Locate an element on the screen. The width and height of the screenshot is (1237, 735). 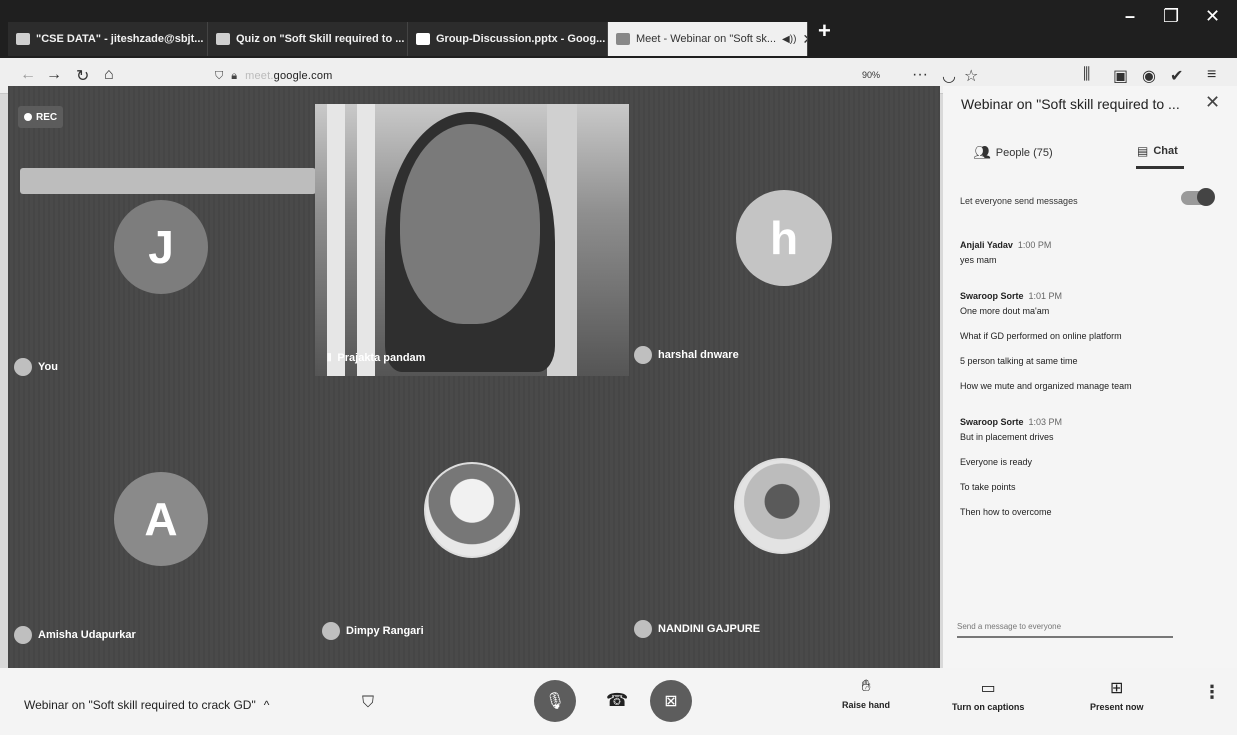
forward-icon: → is located at coordinates (54, 75).